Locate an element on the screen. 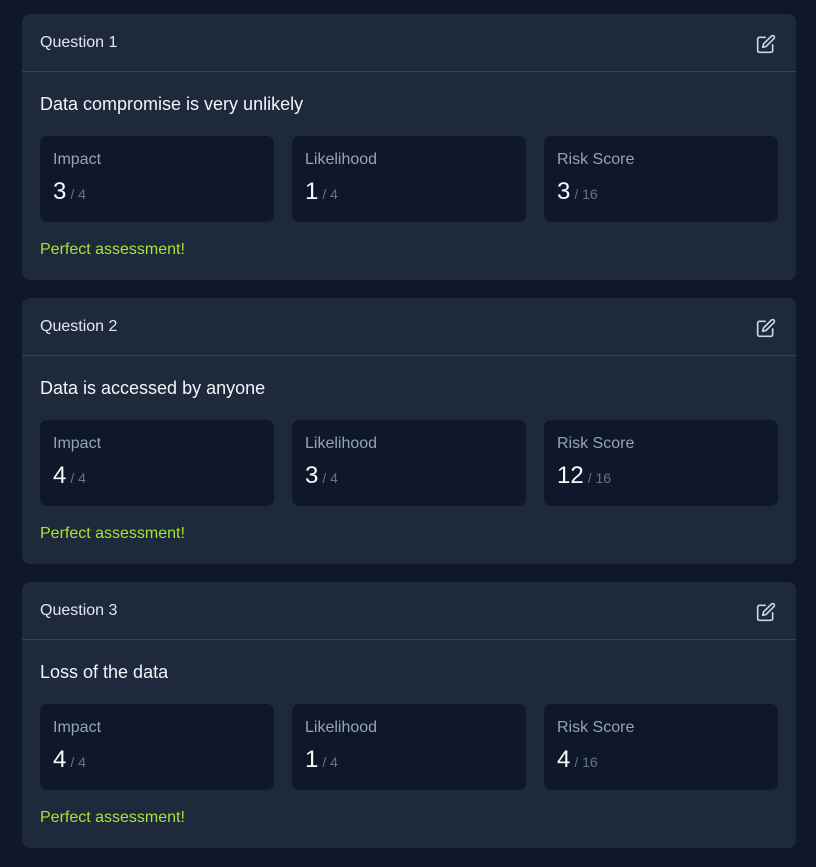 This screenshot has width=816, height=867. risk-score-value-group: 4/ 16 is located at coordinates (577, 761).